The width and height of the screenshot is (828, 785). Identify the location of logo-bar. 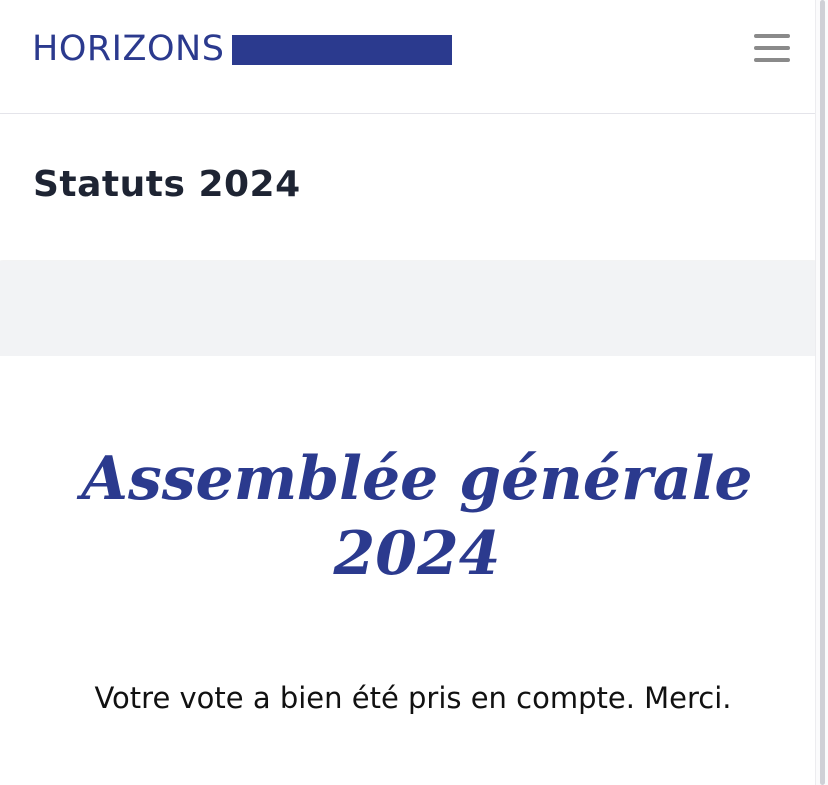
(342, 50).